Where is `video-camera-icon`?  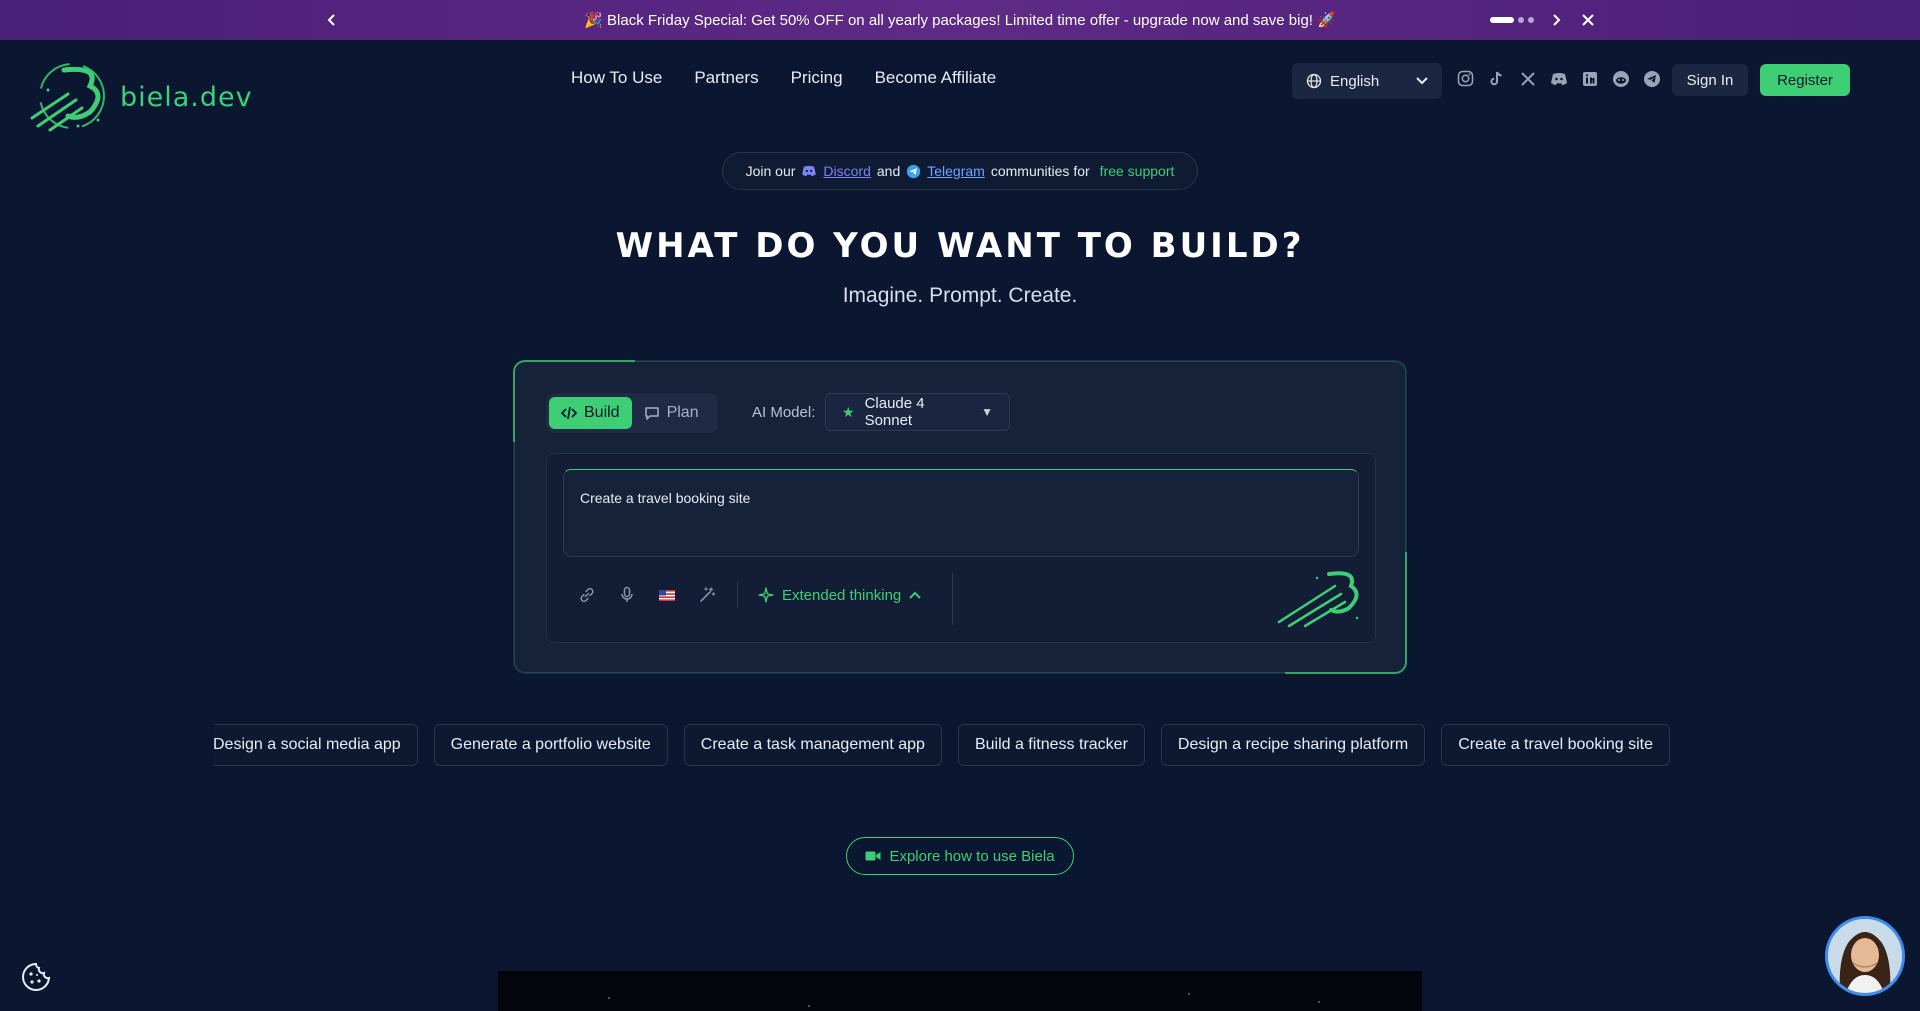 video-camera-icon is located at coordinates (873, 856).